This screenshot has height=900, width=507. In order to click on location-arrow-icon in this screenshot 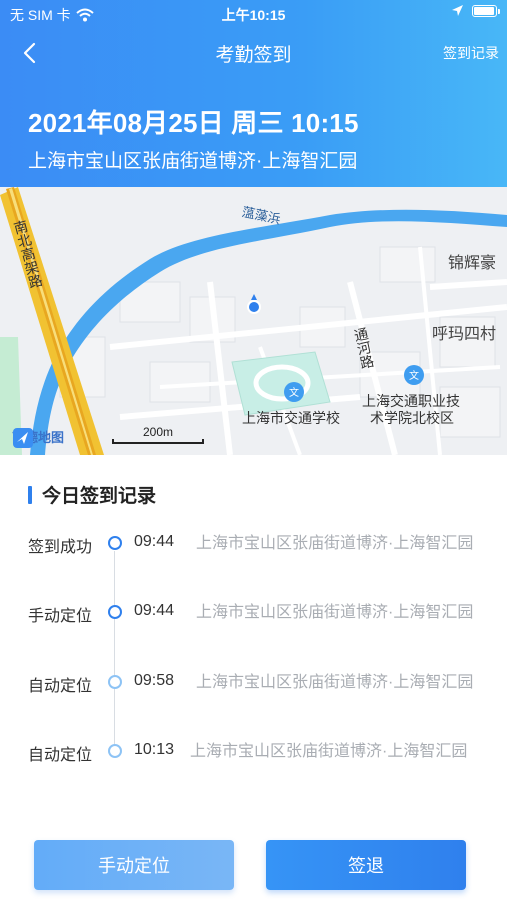, I will do `click(457, 10)`.